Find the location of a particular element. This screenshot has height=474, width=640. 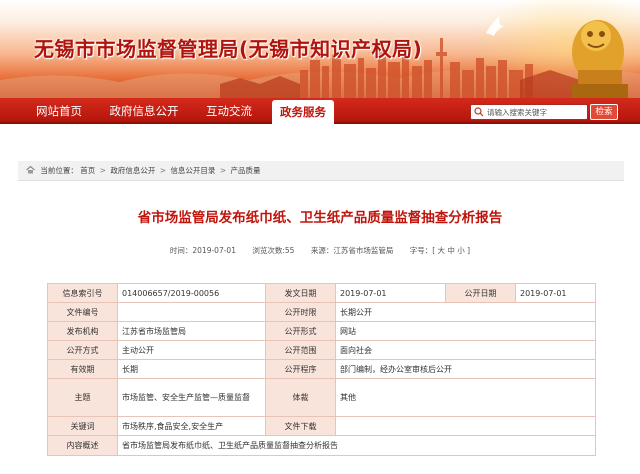

validity-label: 有效期 is located at coordinates (82, 369).